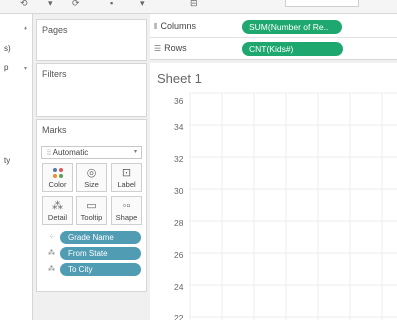  Describe the element at coordinates (76, 4) in the screenshot. I see `redo-icon: ⟳` at that location.